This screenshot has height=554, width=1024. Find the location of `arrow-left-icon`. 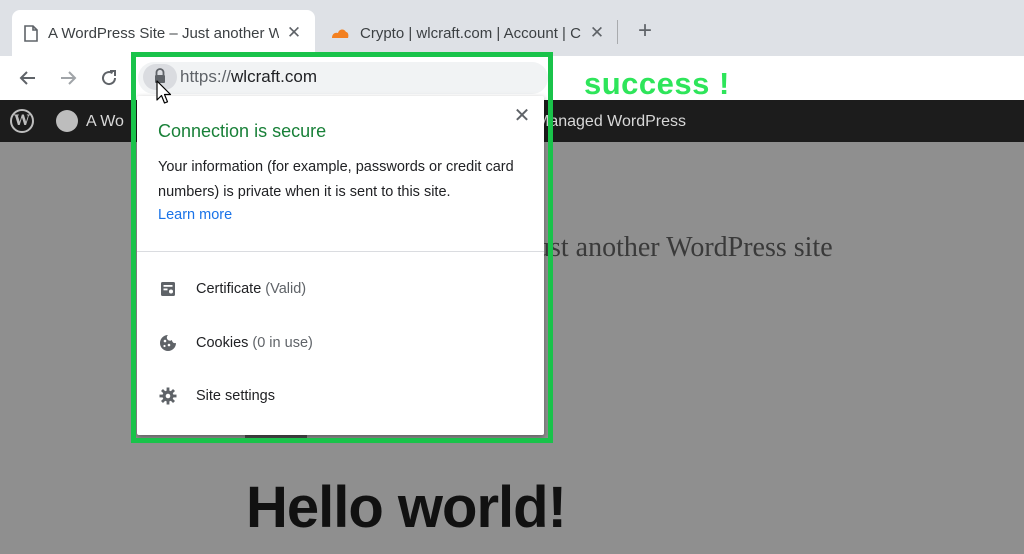

arrow-left-icon is located at coordinates (27, 78).